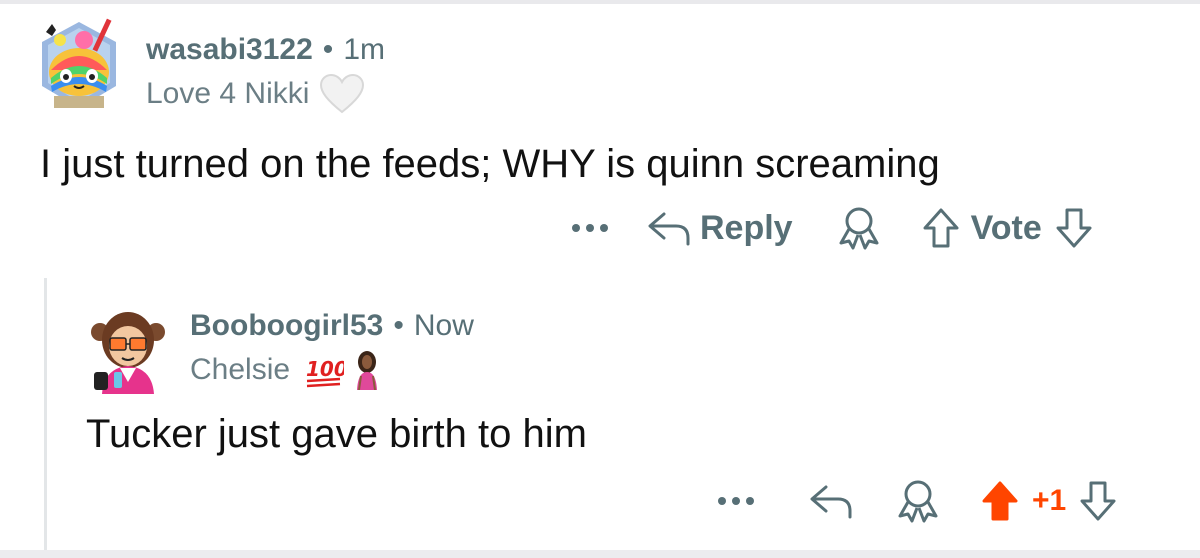 This screenshot has height=558, width=1200. Describe the element at coordinates (1006, 227) in the screenshot. I see `vote-label: Vote` at that location.